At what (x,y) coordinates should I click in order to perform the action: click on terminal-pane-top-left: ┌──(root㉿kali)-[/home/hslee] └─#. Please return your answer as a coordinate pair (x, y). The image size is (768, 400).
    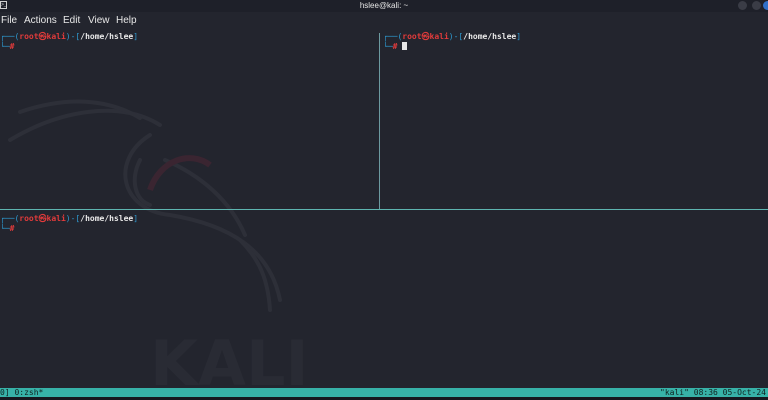
    Looking at the image, I should click on (69, 42).